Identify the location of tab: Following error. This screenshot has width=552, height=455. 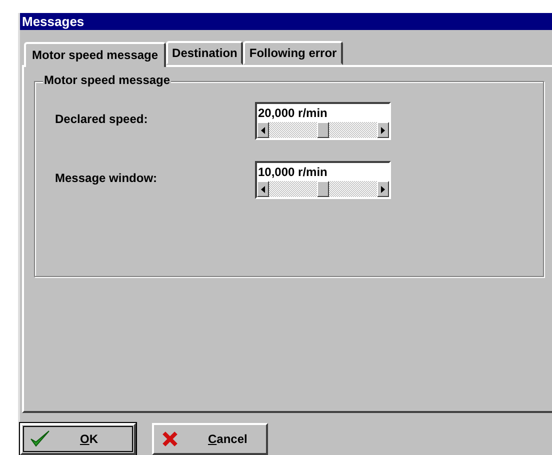
(293, 53).